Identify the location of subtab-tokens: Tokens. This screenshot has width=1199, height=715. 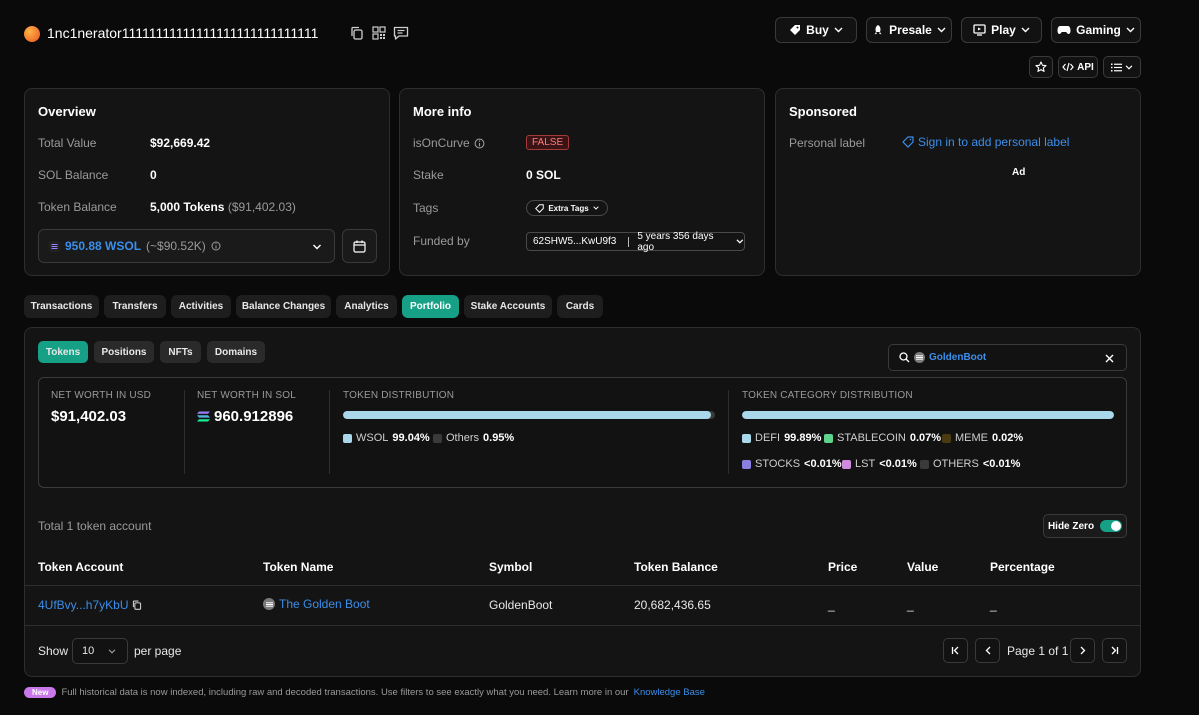
(63, 352).